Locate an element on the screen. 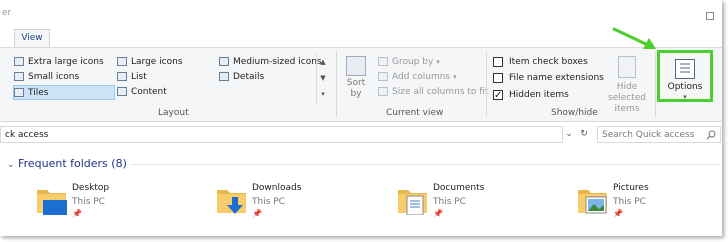 This screenshot has height=242, width=728. address-bar: ck access is located at coordinates (281, 134).